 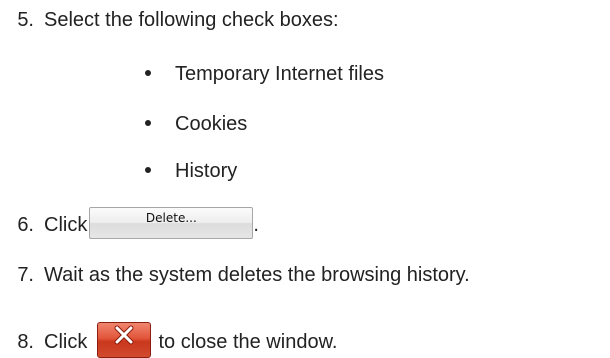 I want to click on list-item: Temporary Internet files, so click(x=264, y=74).